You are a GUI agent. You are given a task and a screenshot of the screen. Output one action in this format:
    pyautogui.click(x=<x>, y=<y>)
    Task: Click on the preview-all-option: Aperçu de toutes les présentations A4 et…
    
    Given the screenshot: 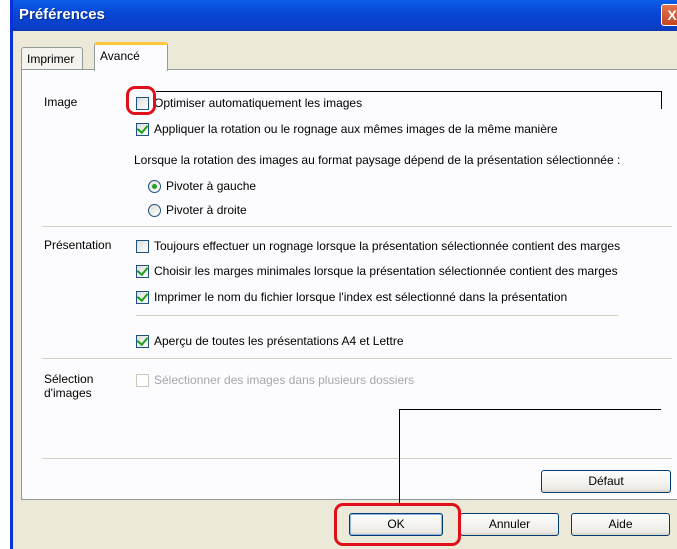 What is the action you would take?
    pyautogui.click(x=270, y=341)
    